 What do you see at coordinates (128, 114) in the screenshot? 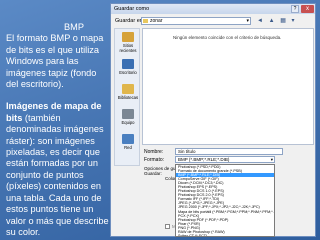
I see `computer-icon` at bounding box center [128, 114].